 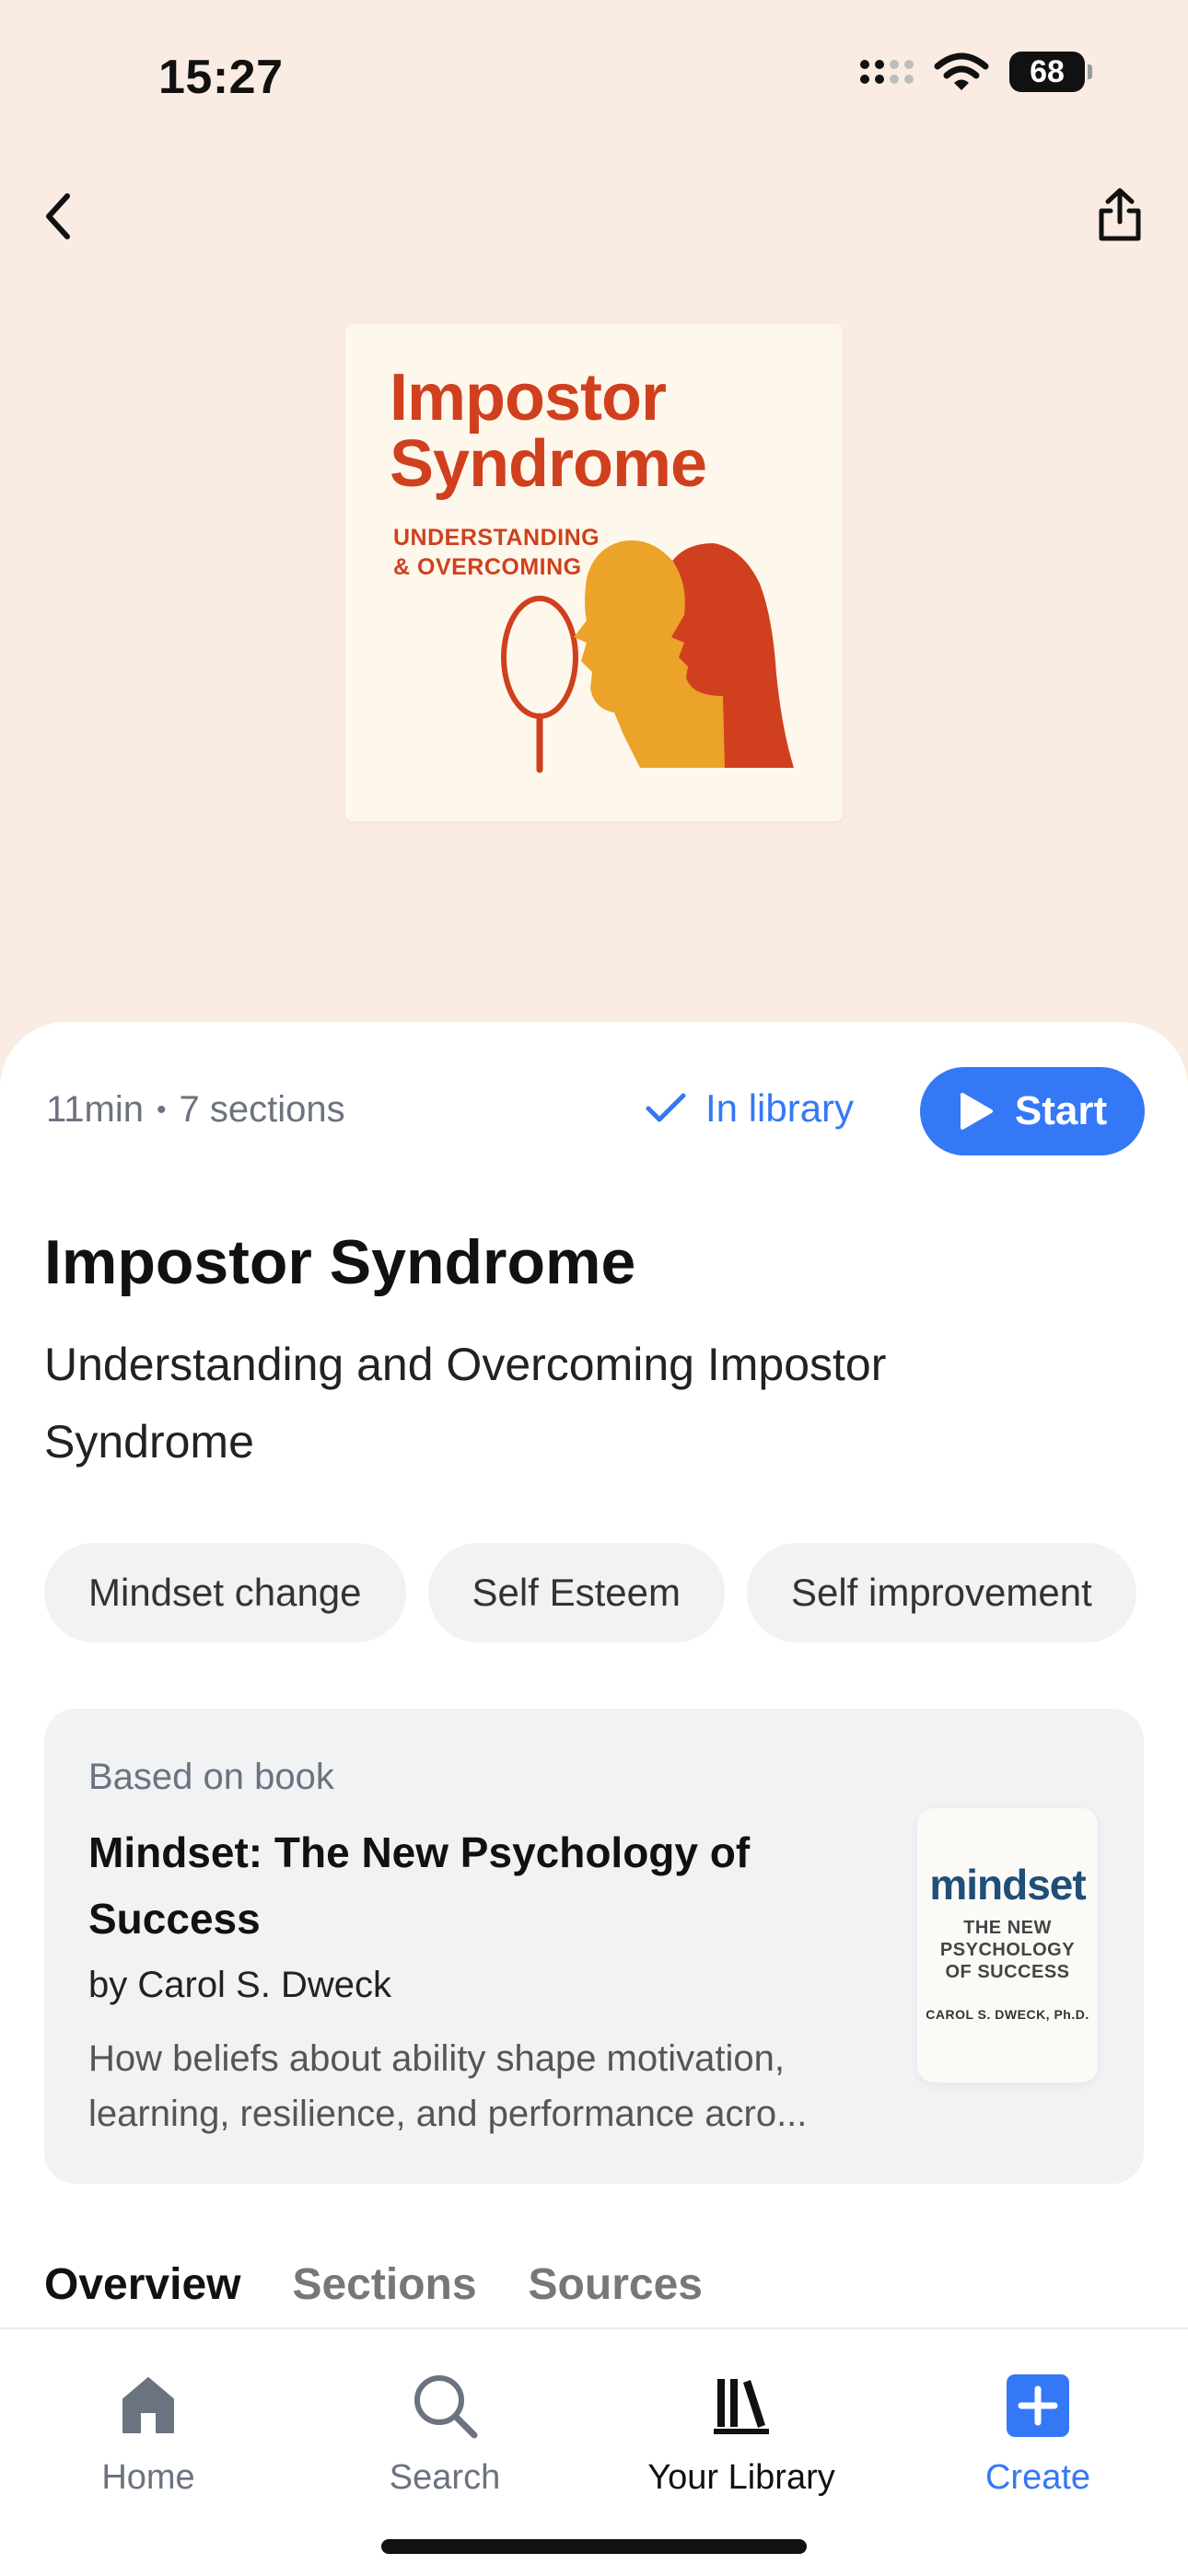 I want to click on in-library-label: In library, so click(x=780, y=1108).